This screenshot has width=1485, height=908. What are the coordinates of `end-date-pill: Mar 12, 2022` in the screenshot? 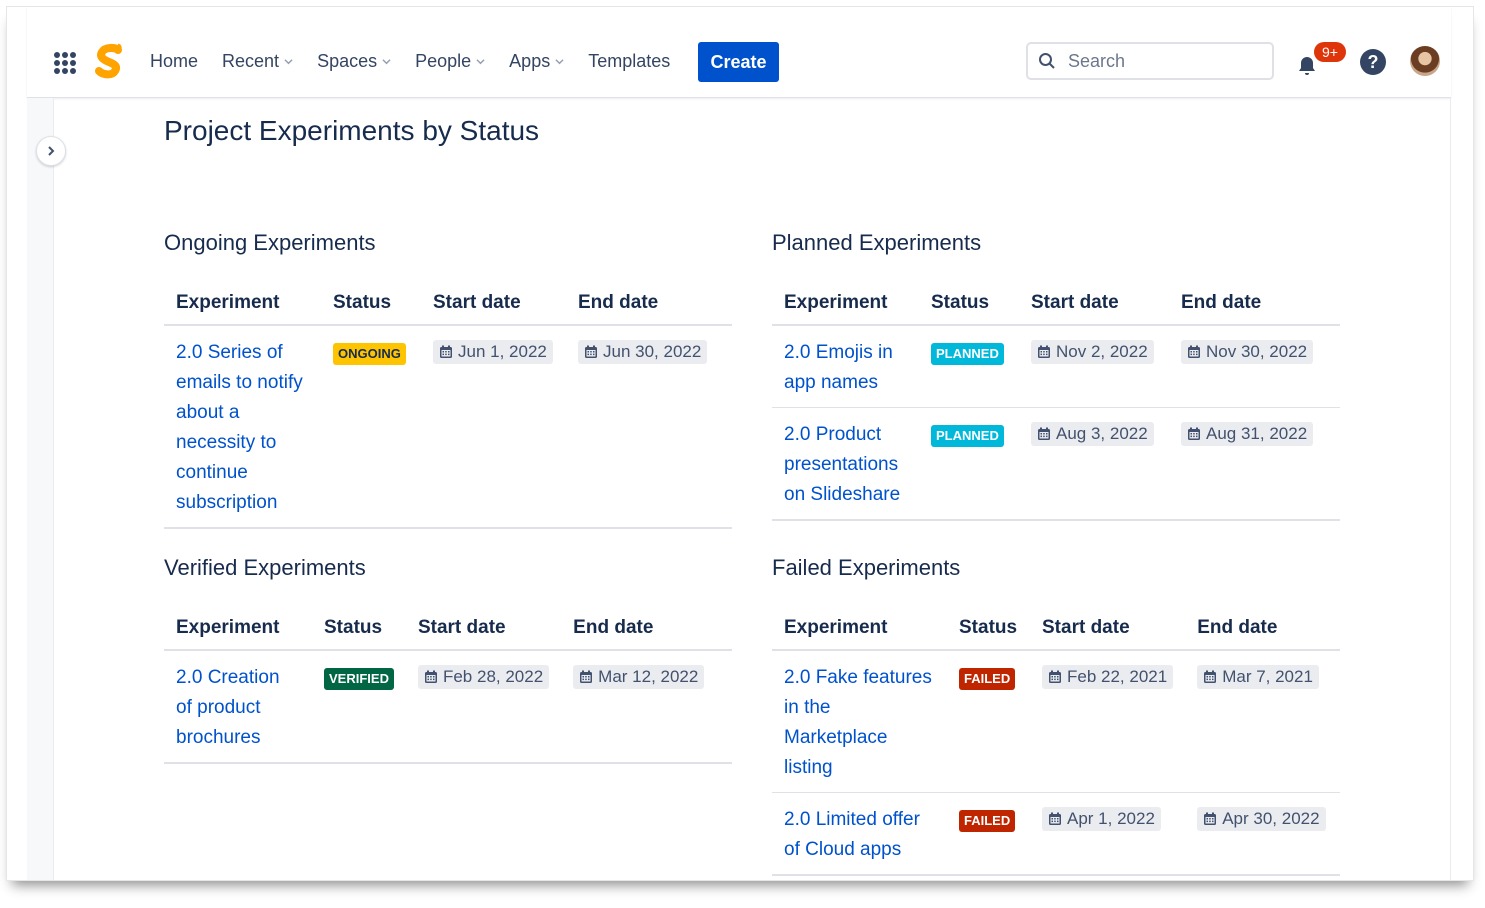 It's located at (639, 677).